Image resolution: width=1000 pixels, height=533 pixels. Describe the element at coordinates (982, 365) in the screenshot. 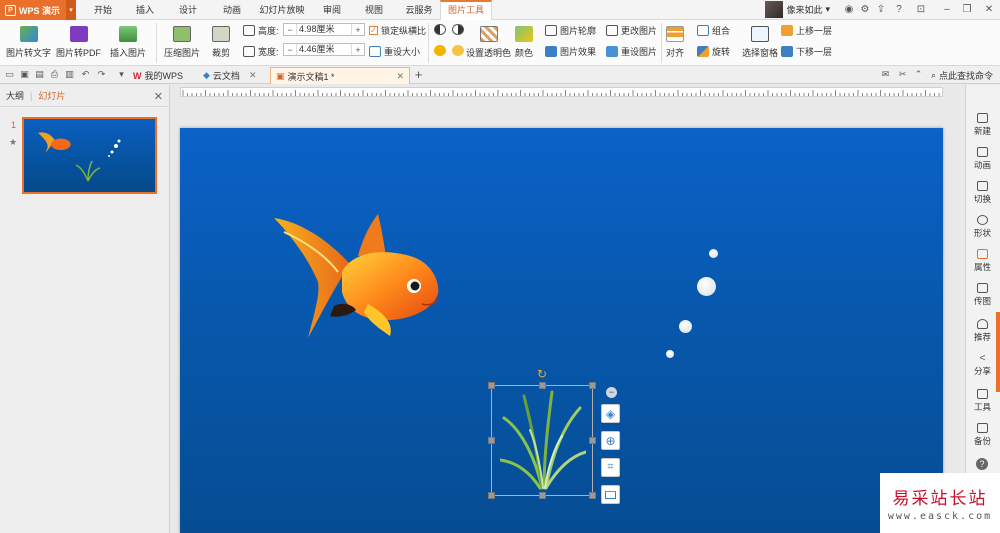

I see `sidebar-item-share: < 分享` at that location.